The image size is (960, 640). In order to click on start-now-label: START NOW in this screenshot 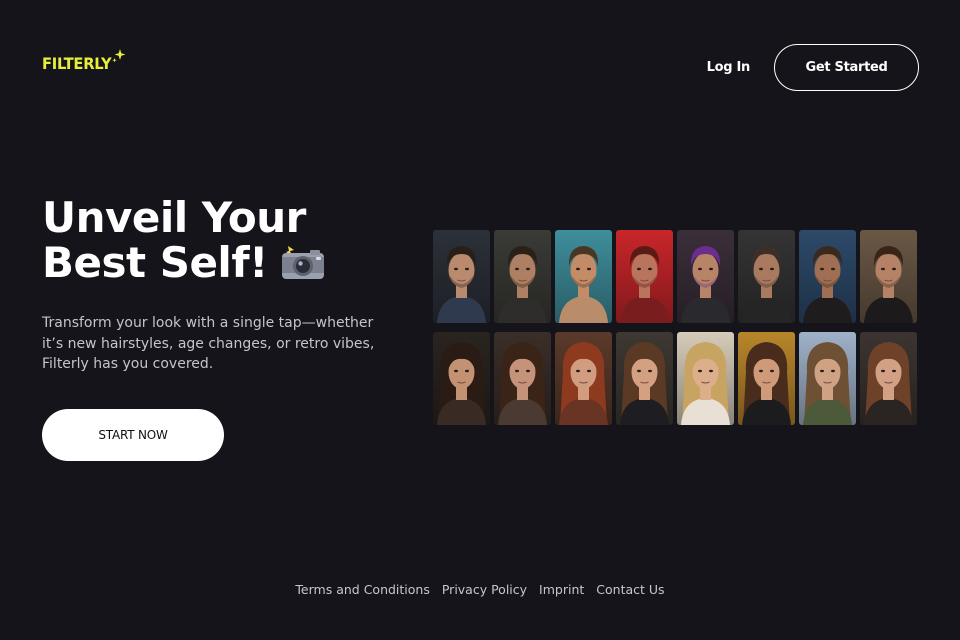, I will do `click(133, 435)`.